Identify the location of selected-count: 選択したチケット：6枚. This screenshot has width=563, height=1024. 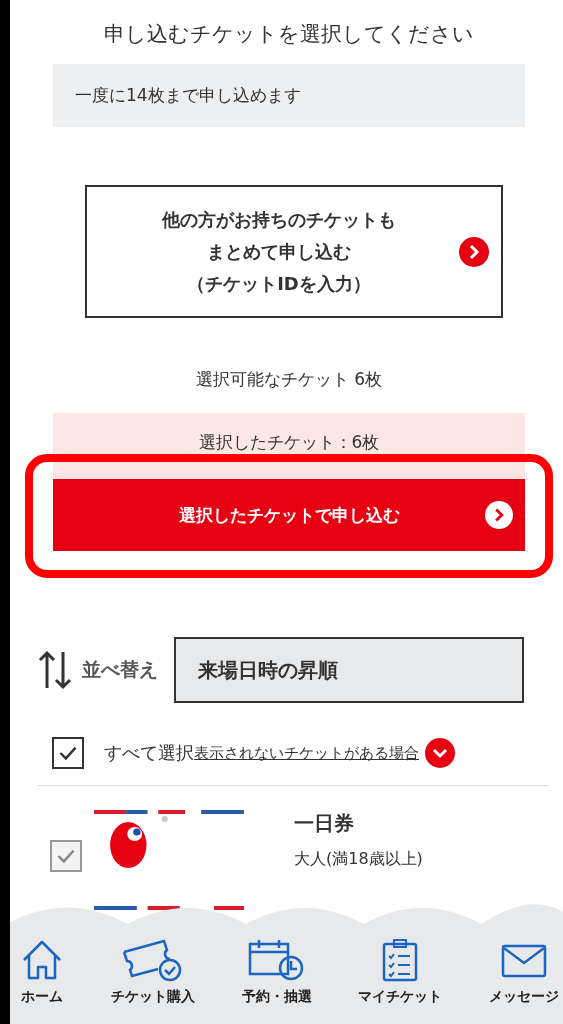
(289, 442).